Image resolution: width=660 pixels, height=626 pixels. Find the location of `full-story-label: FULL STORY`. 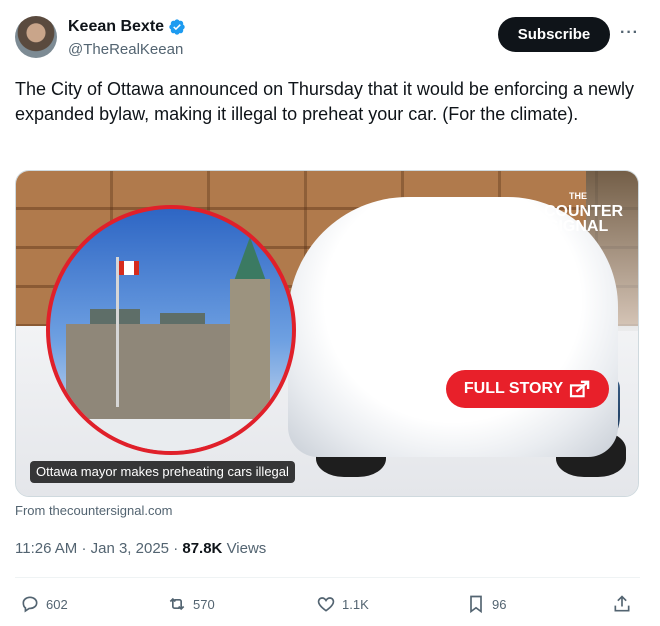

full-story-label: FULL STORY is located at coordinates (513, 388).